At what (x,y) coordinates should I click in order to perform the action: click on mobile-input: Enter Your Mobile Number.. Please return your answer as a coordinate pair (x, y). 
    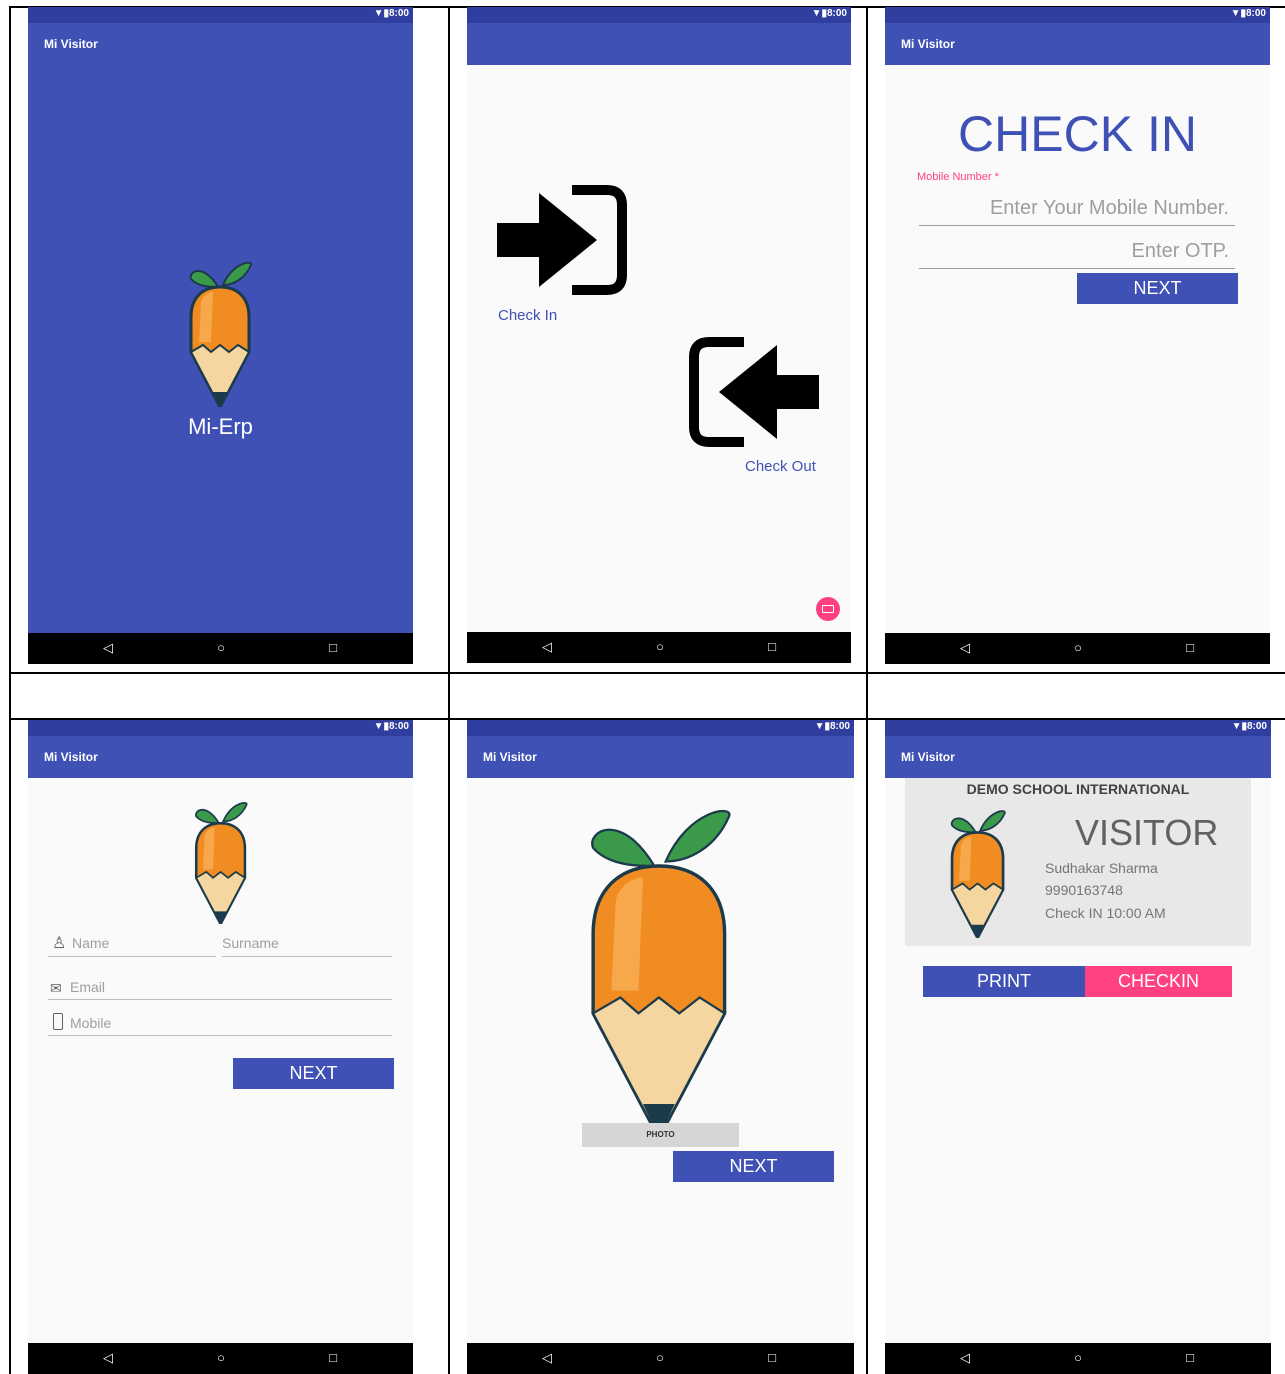
    Looking at the image, I should click on (1074, 208).